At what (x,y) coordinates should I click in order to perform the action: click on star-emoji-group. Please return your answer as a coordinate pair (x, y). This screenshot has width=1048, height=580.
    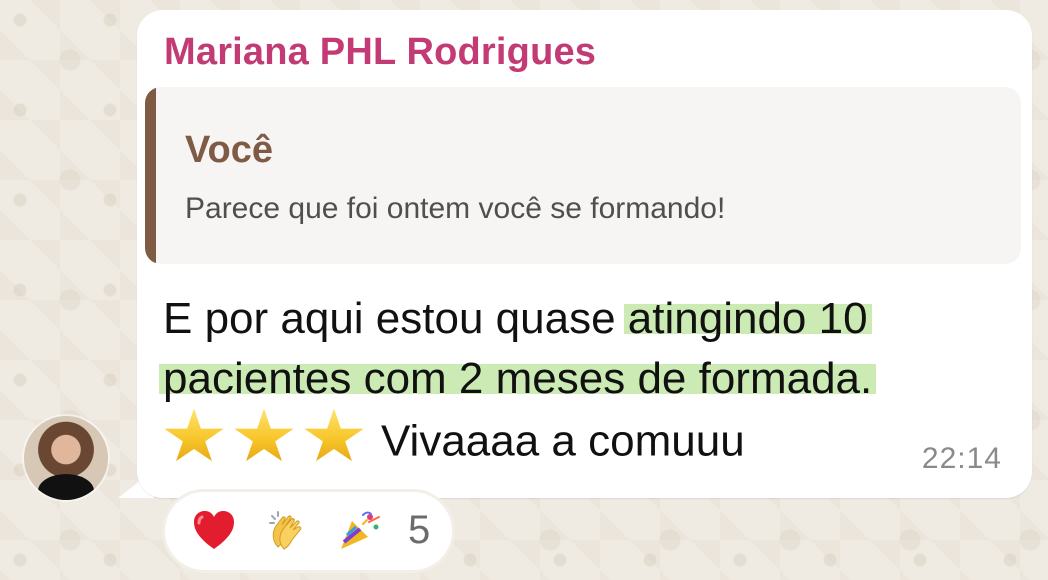
    Looking at the image, I should click on (264, 439).